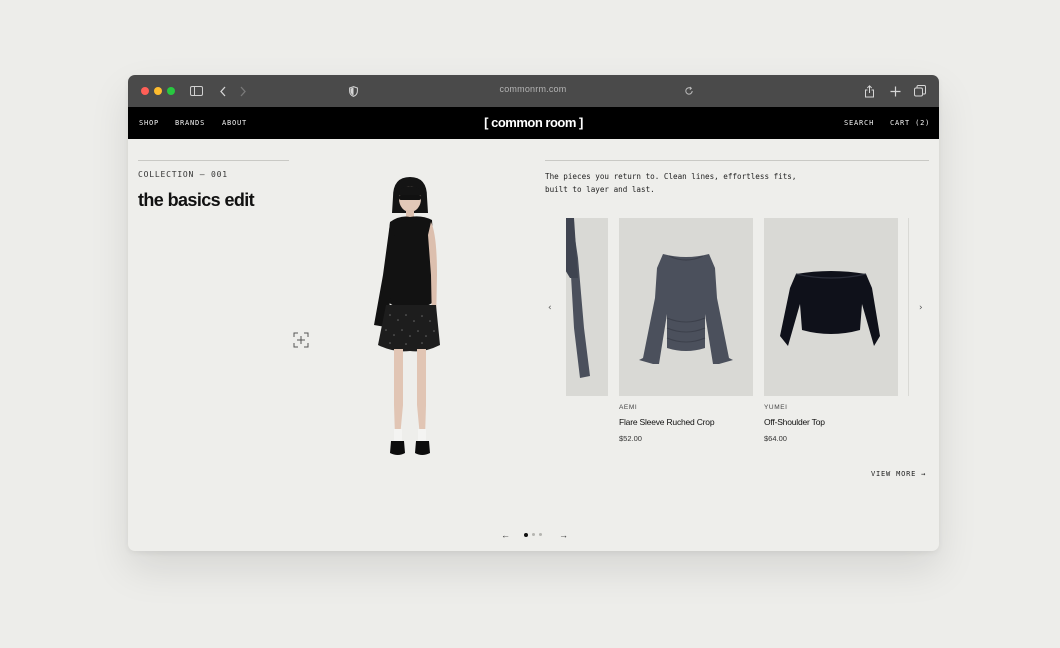  What do you see at coordinates (243, 91) in the screenshot?
I see `forward-icon` at bounding box center [243, 91].